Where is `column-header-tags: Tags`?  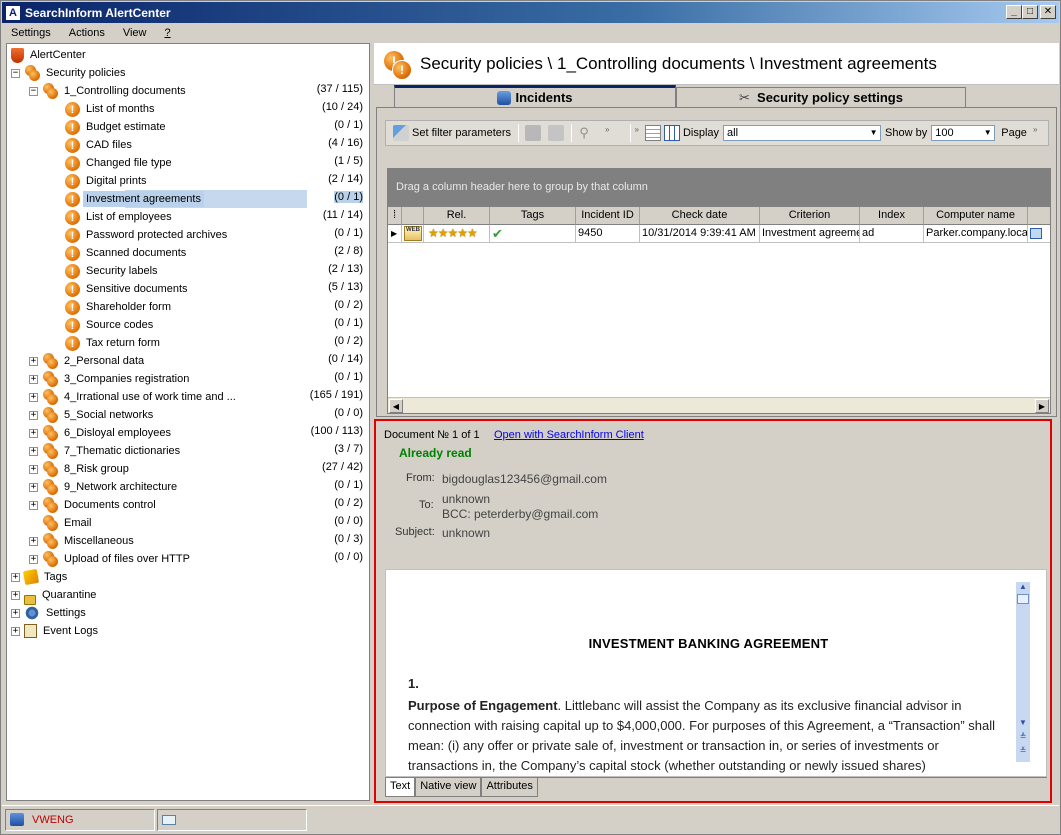
column-header-tags: Tags is located at coordinates (533, 216).